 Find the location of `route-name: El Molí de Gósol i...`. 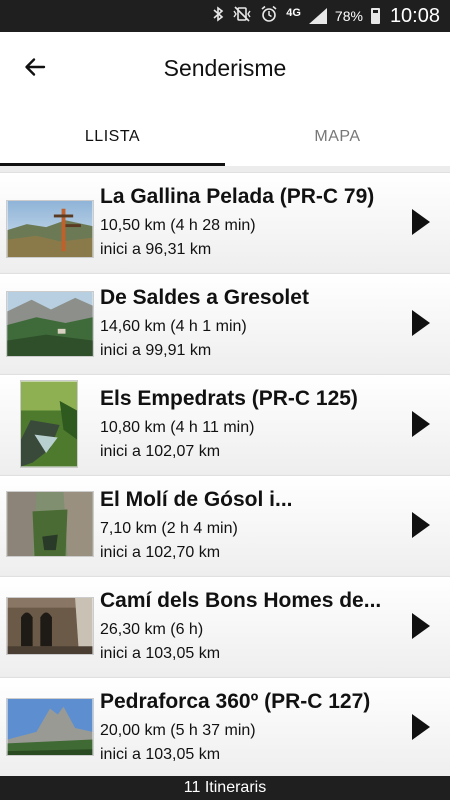

route-name: El Molí de Gósol i... is located at coordinates (196, 499).